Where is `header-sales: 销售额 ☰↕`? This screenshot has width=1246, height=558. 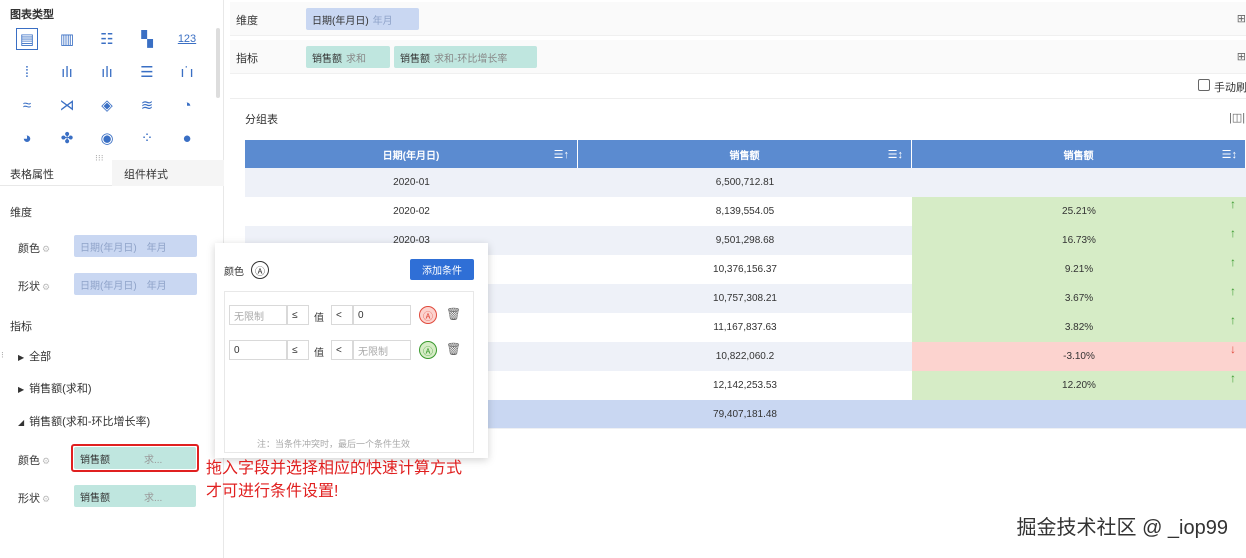 header-sales: 销售额 ☰↕ is located at coordinates (745, 154).